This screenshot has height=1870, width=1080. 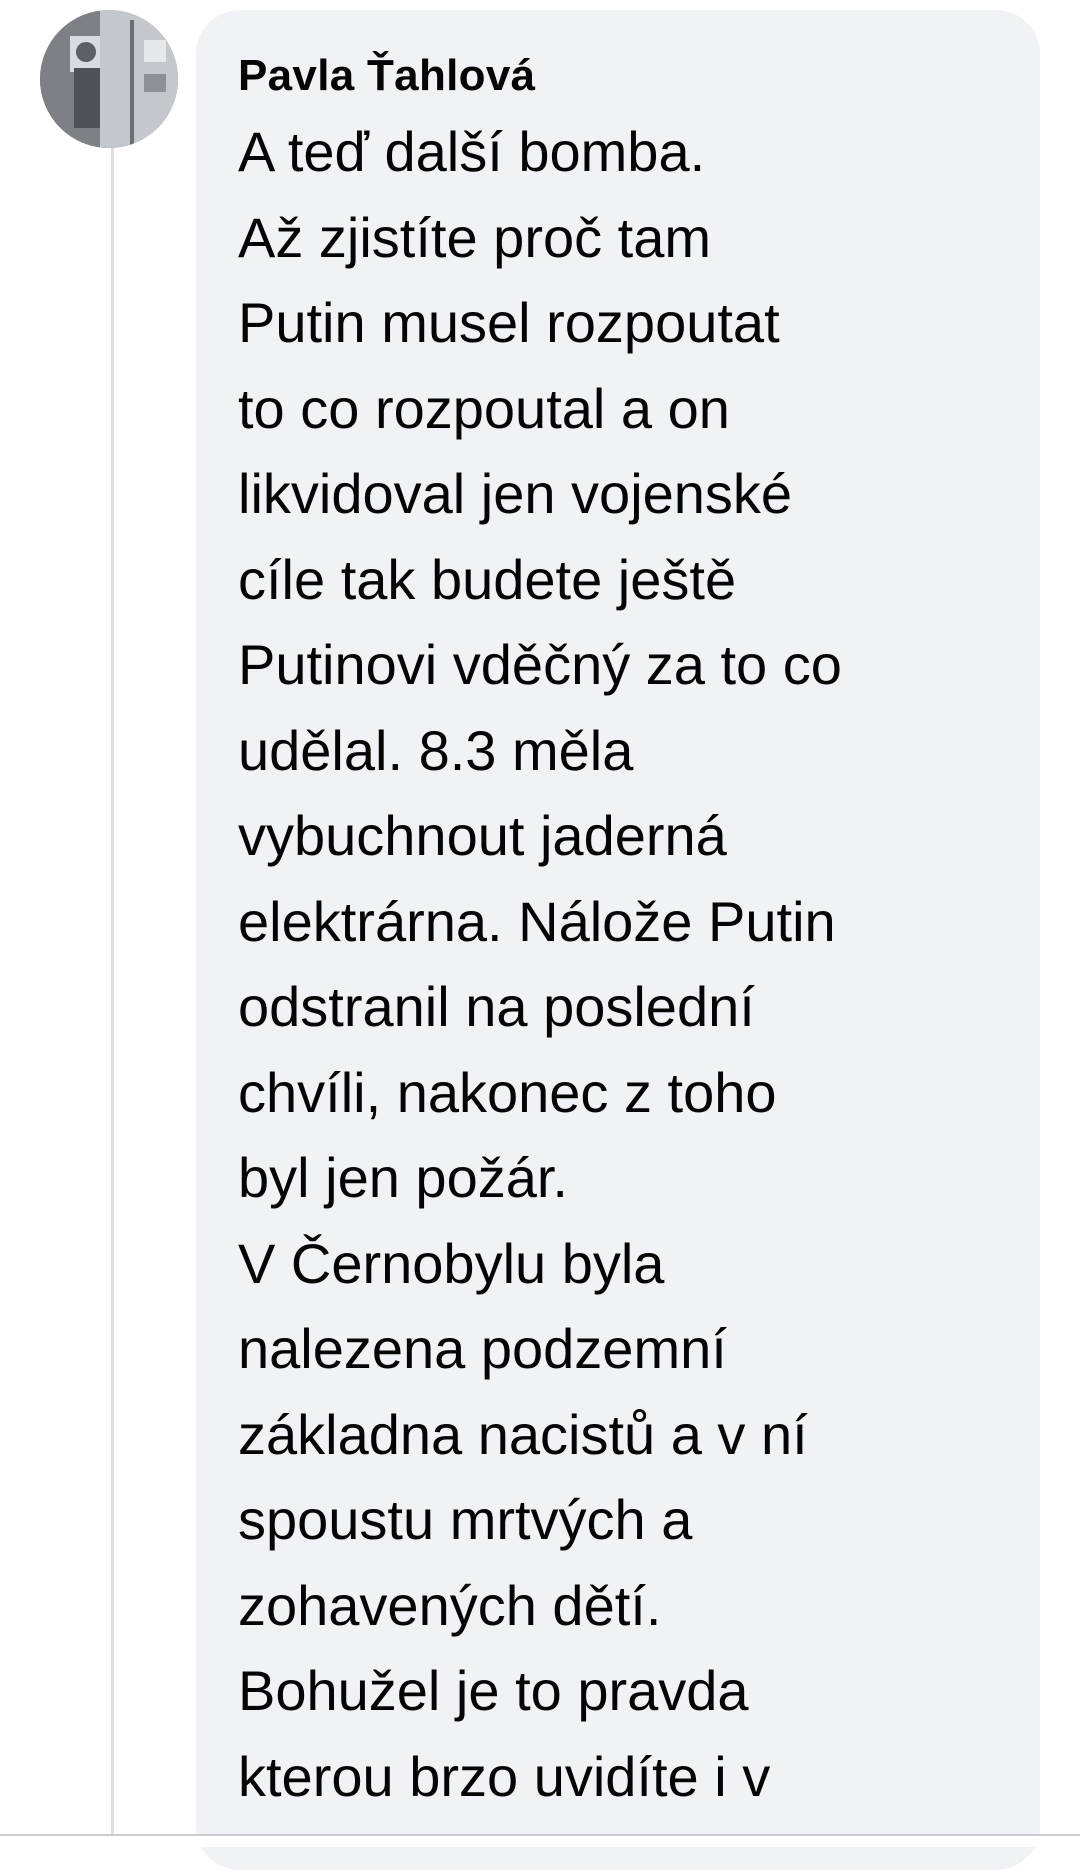 I want to click on reply-thread-line, so click(x=112, y=996).